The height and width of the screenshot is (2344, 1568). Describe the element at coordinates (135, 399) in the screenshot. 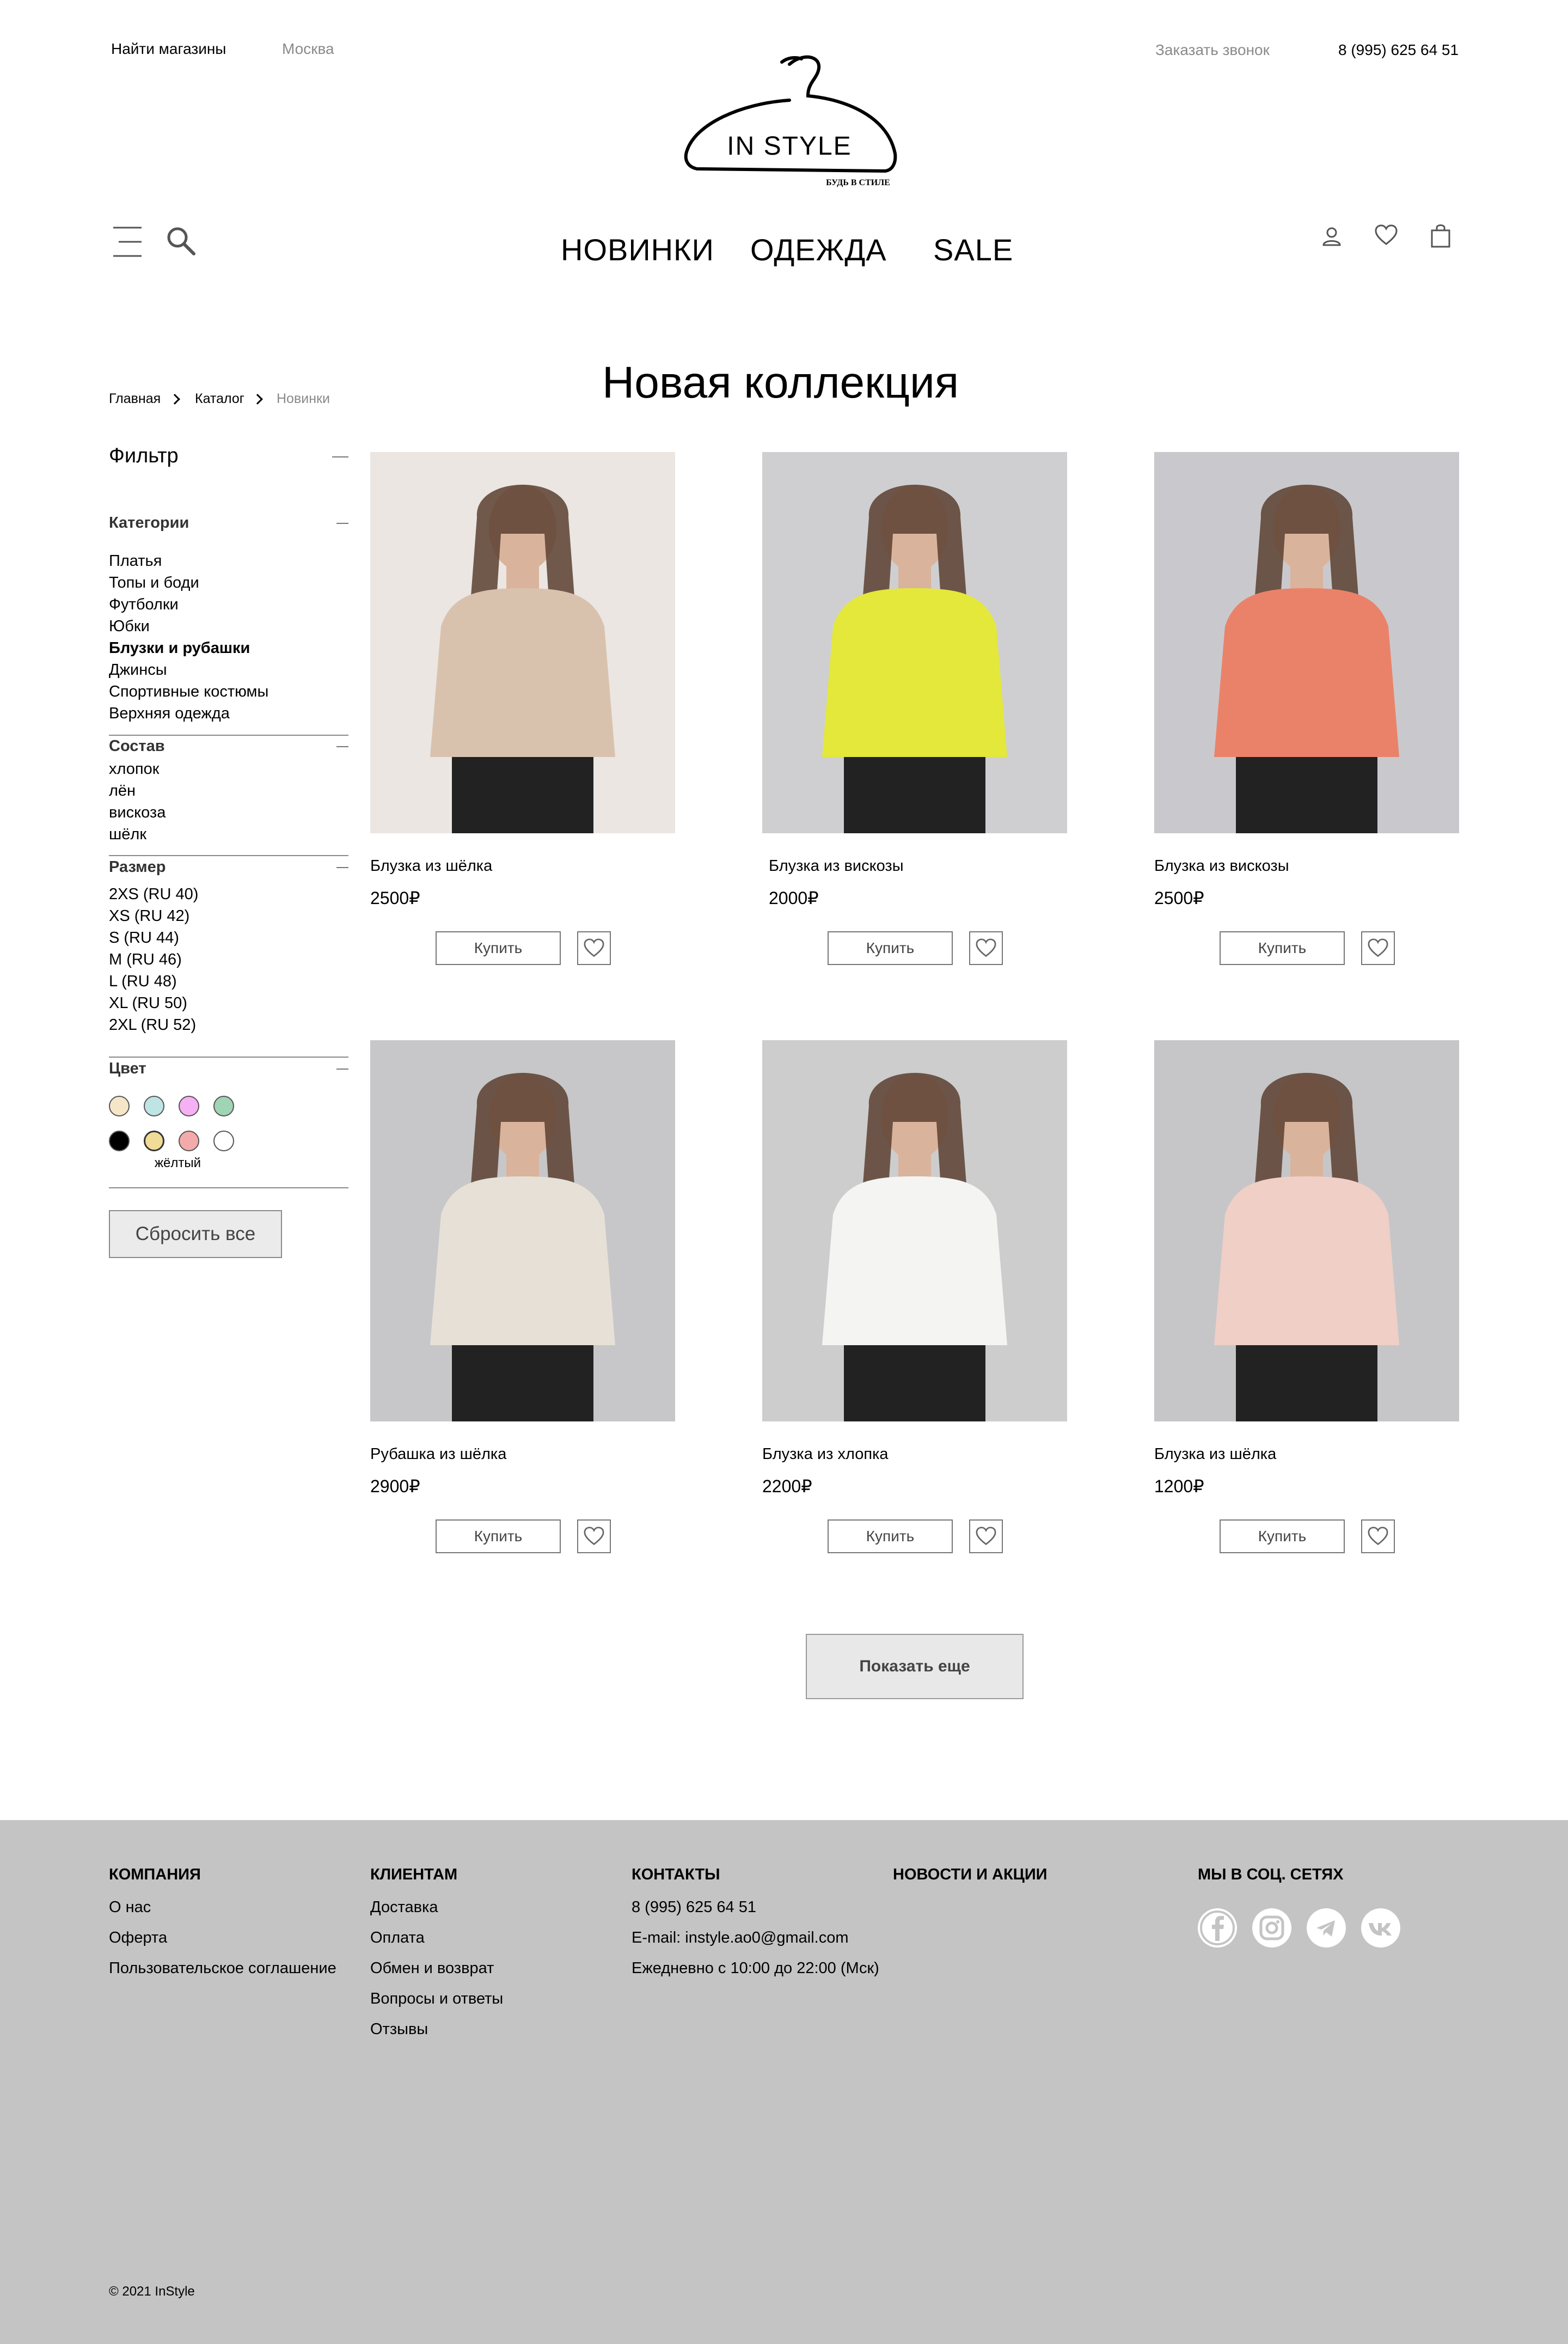

I see `breadcrumb-home: Главная` at that location.